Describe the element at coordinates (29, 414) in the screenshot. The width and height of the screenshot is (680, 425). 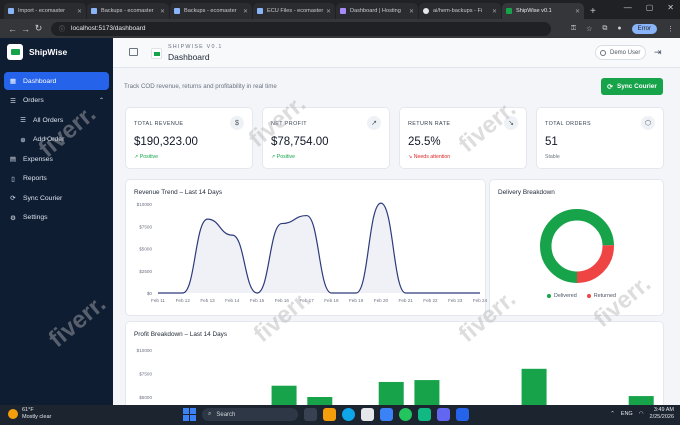
I see `weather-widget: 61°F Mostly clear` at that location.